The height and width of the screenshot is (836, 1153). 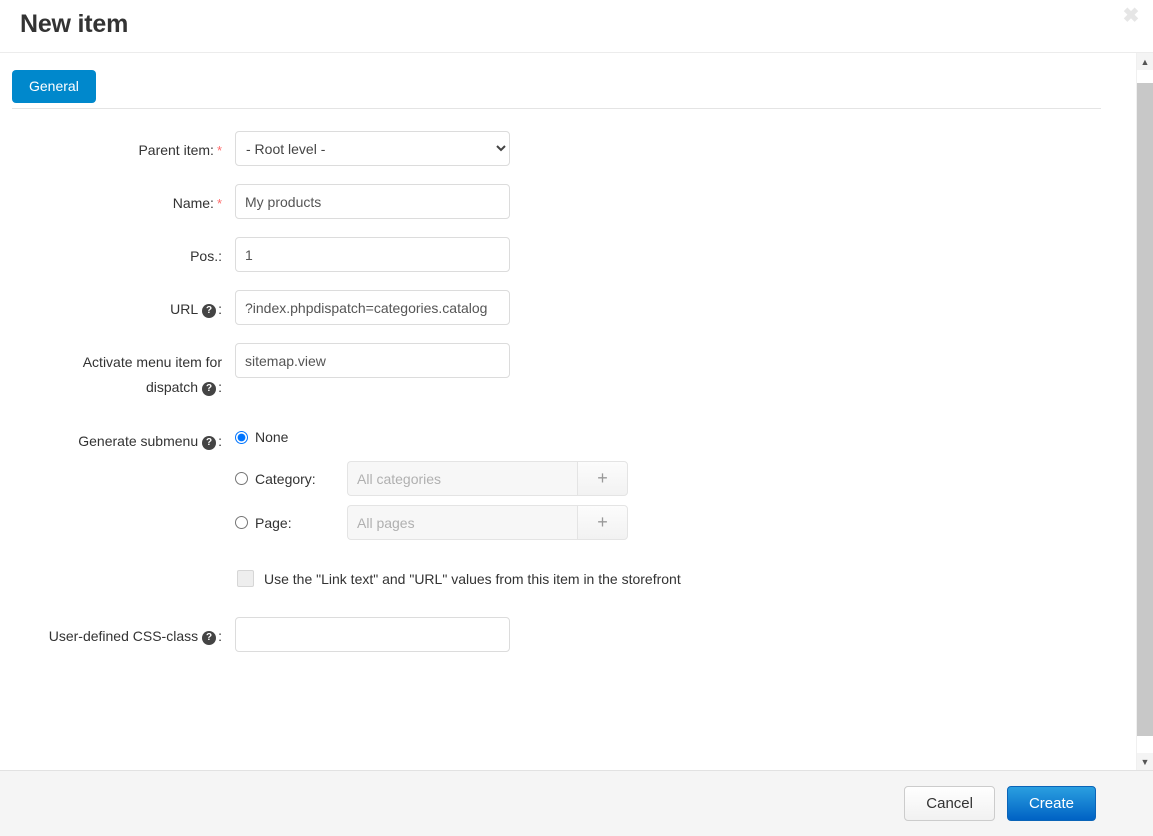 I want to click on page-input, so click(x=462, y=522).